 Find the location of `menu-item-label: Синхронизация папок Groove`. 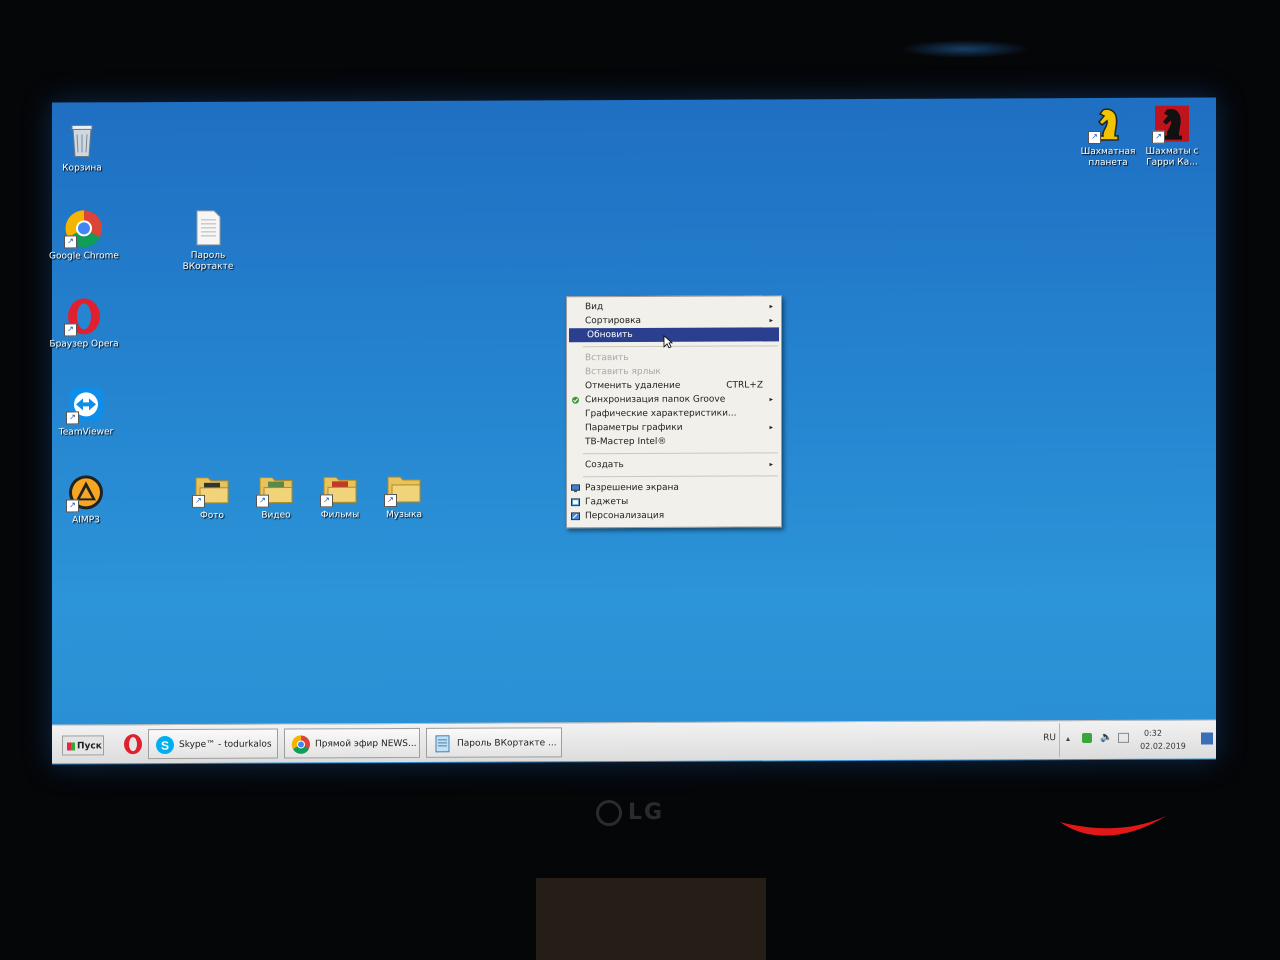

menu-item-label: Синхронизация папок Groove is located at coordinates (655, 400).